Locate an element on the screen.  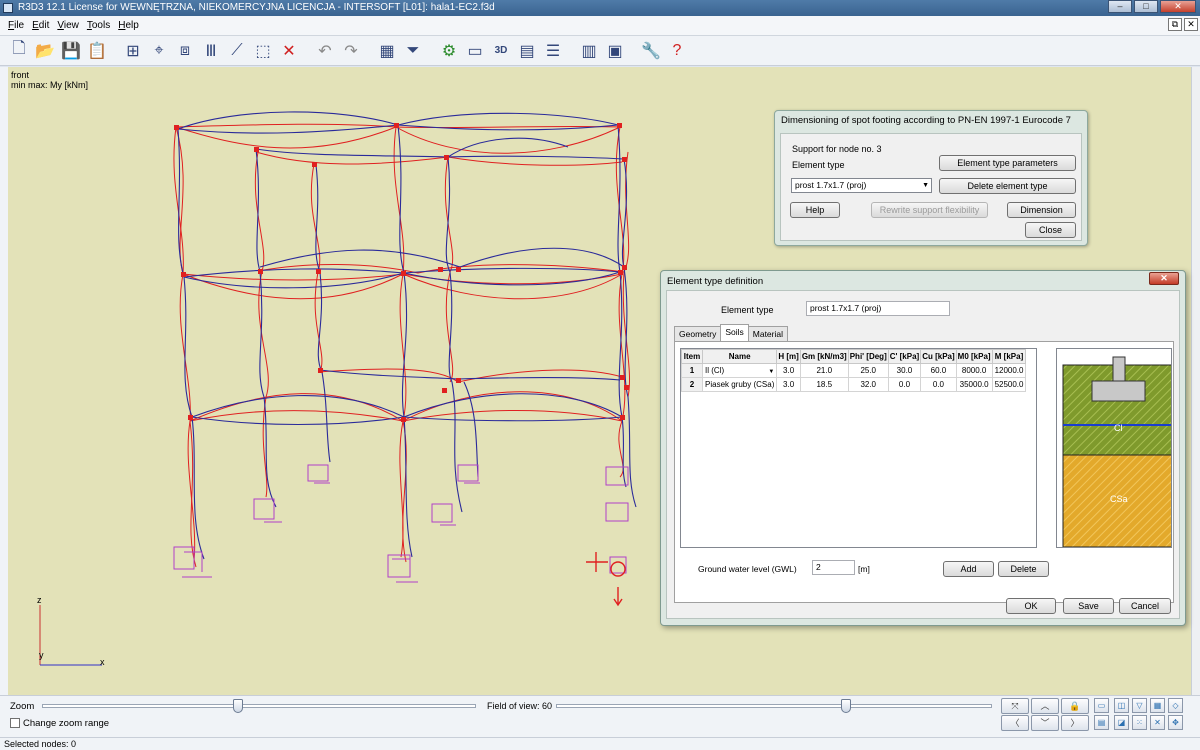
tab-geometry: Geometry is located at coordinates (698, 333).